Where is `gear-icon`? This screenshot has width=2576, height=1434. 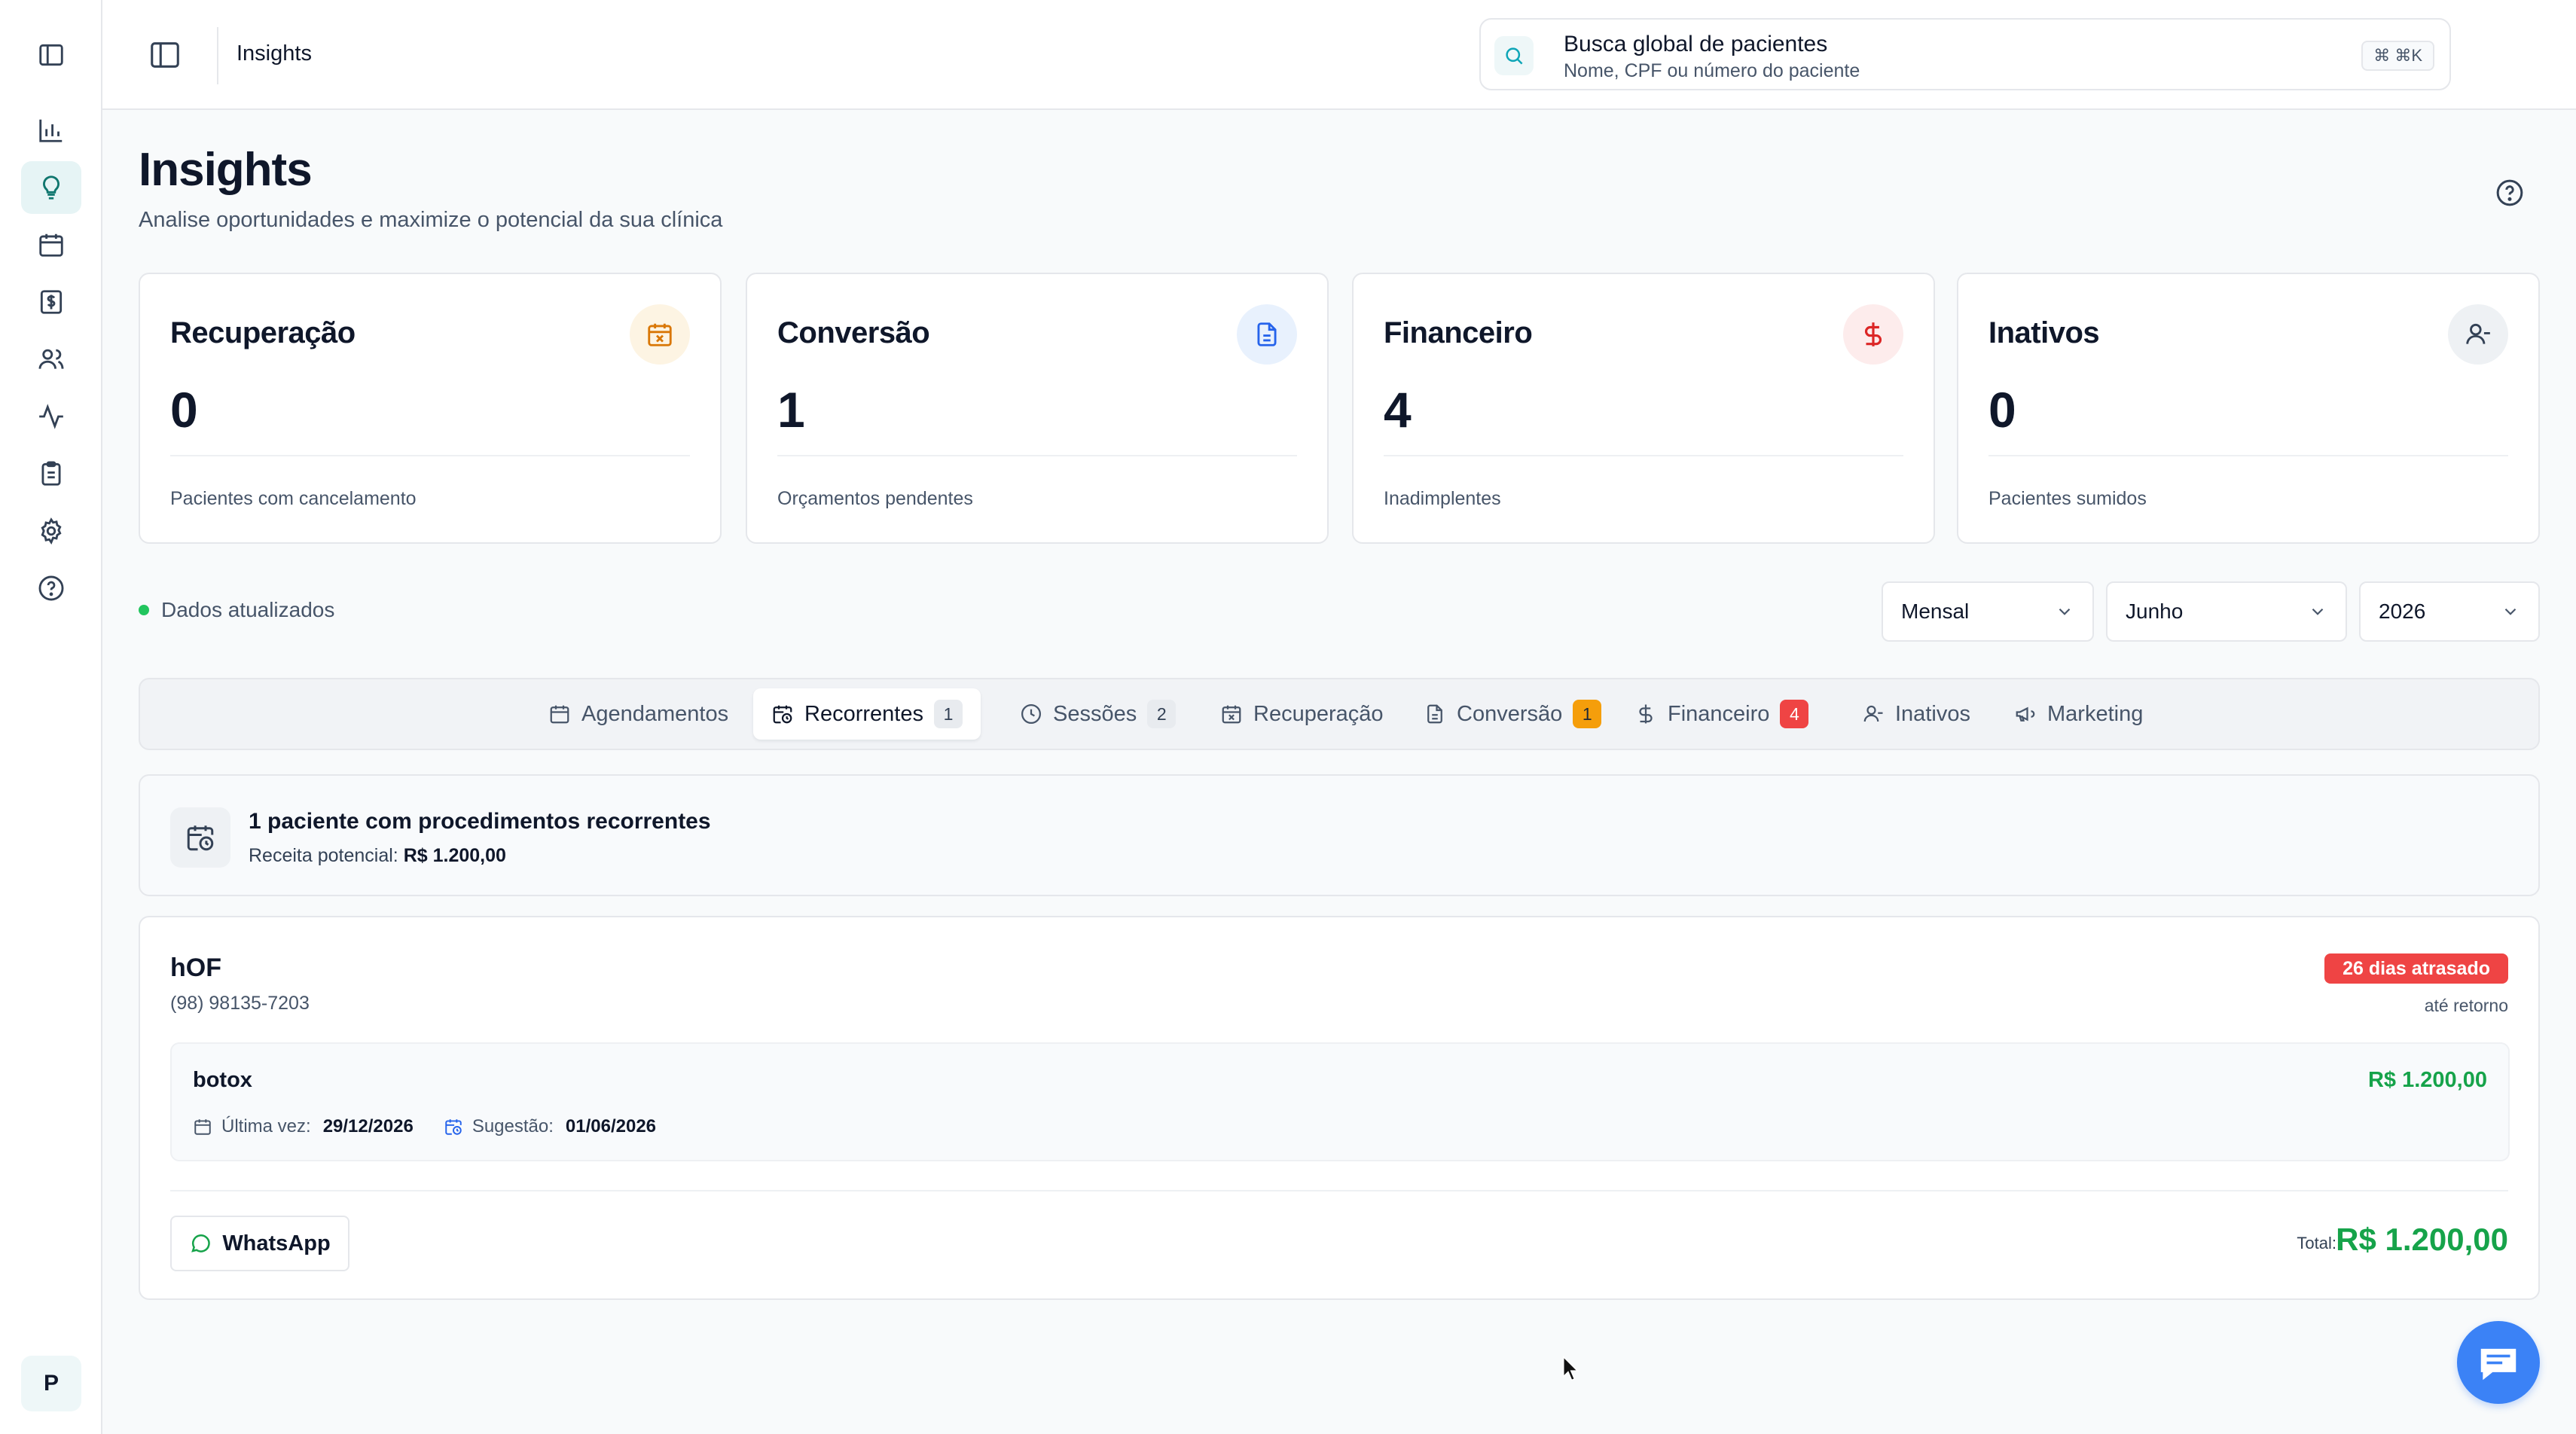 gear-icon is located at coordinates (52, 531).